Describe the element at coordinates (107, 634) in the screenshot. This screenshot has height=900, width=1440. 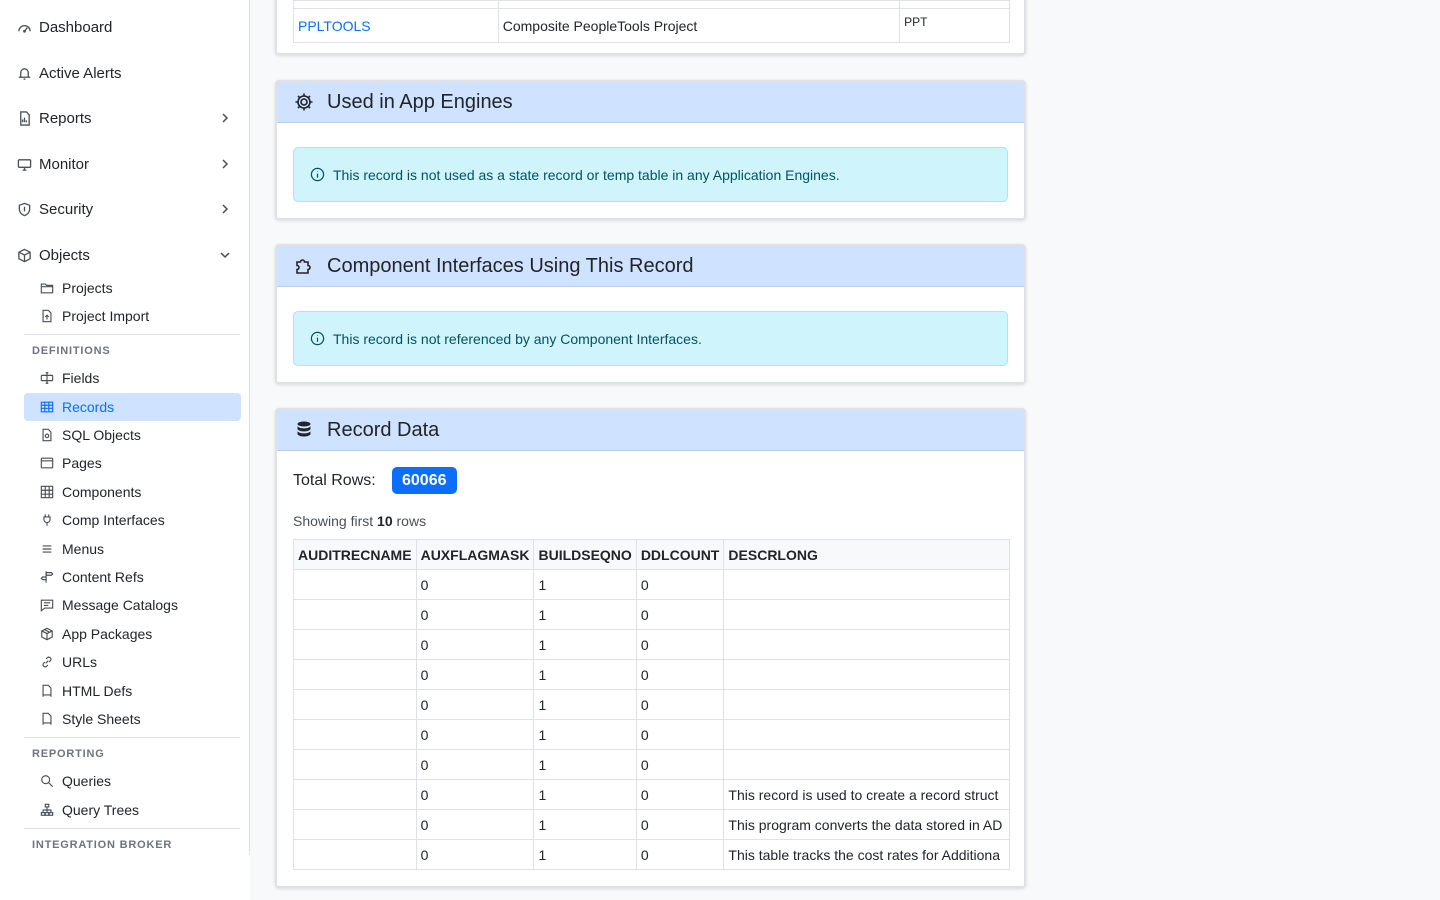
I see `sidebar-item-label: App Packages` at that location.